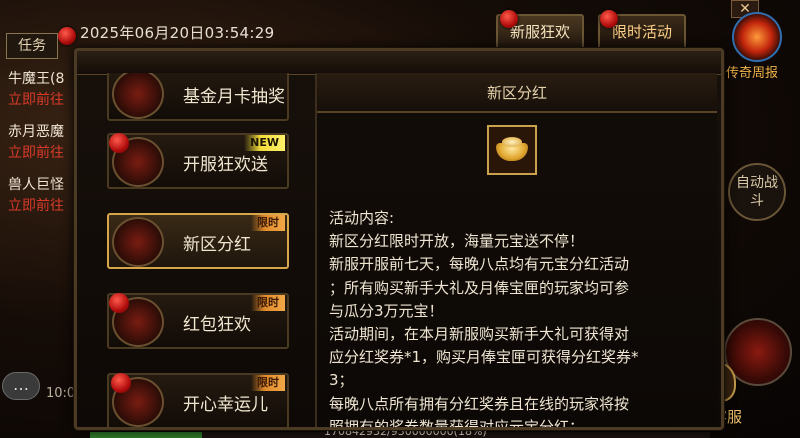  Describe the element at coordinates (484, 357) in the screenshot. I see `desc-line: 应分红奖券*1，购买月俸宝匣可获得分红奖券*` at that location.